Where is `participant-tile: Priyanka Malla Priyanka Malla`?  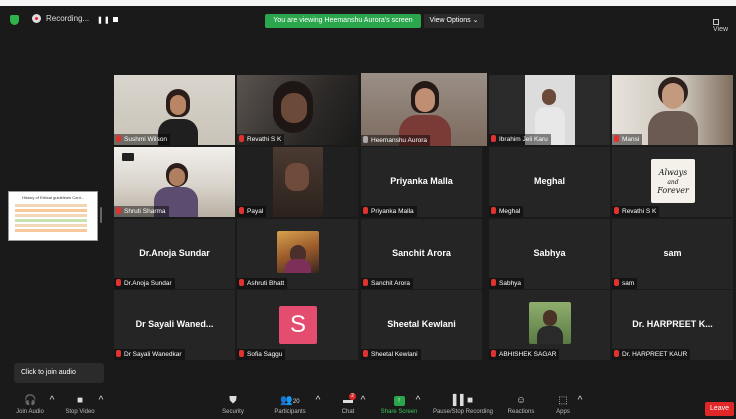 participant-tile: Priyanka Malla Priyanka Malla is located at coordinates (421, 182).